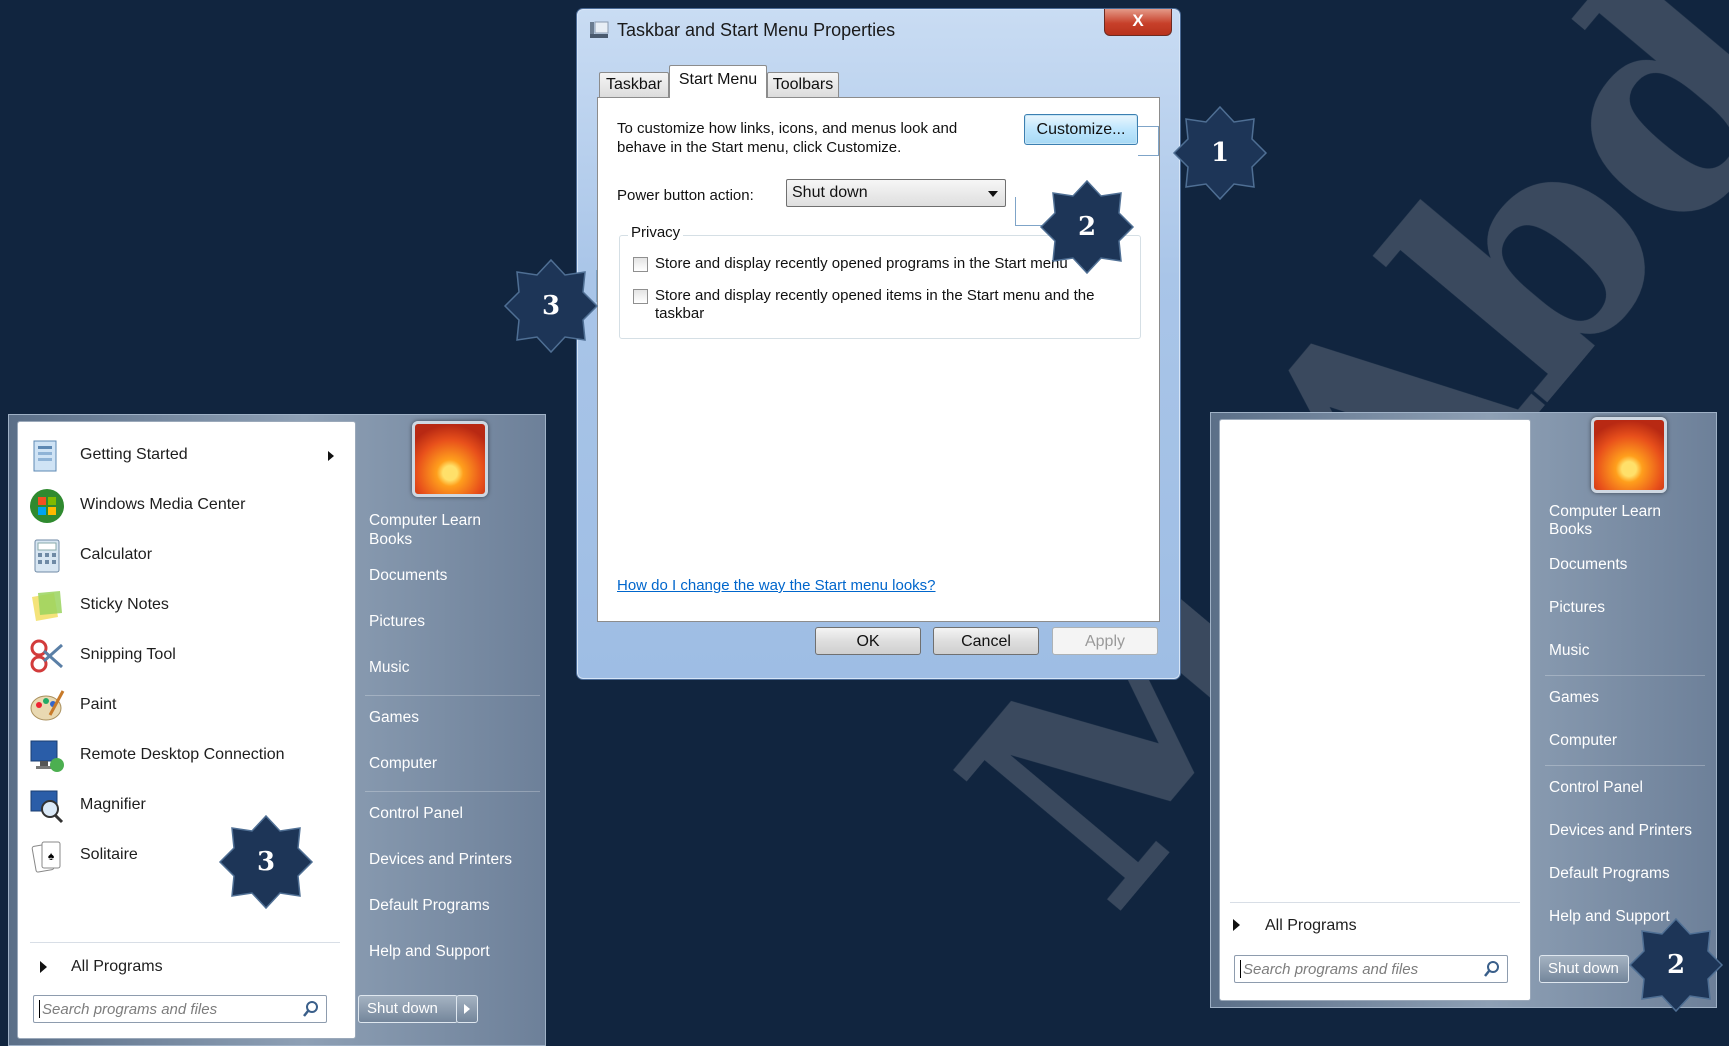 This screenshot has height=1046, width=1729. I want to click on program-item: Windows Media Center, so click(183, 506).